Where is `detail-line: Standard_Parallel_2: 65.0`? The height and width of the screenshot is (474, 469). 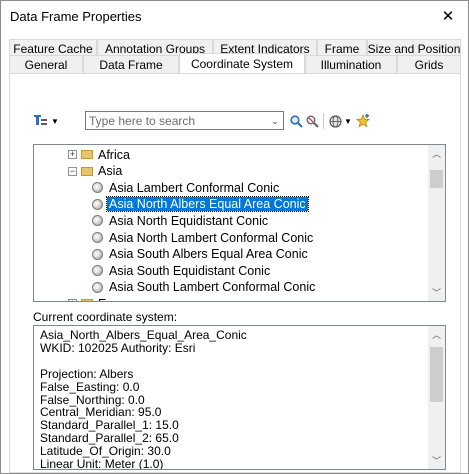
detail-line: Standard_Parallel_2: 65.0 is located at coordinates (109, 438).